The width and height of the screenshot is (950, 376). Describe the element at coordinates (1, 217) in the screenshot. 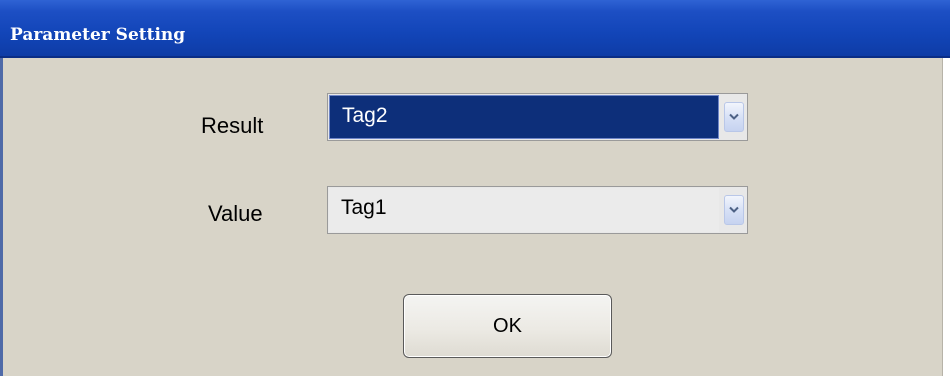

I see `window-border-left` at that location.